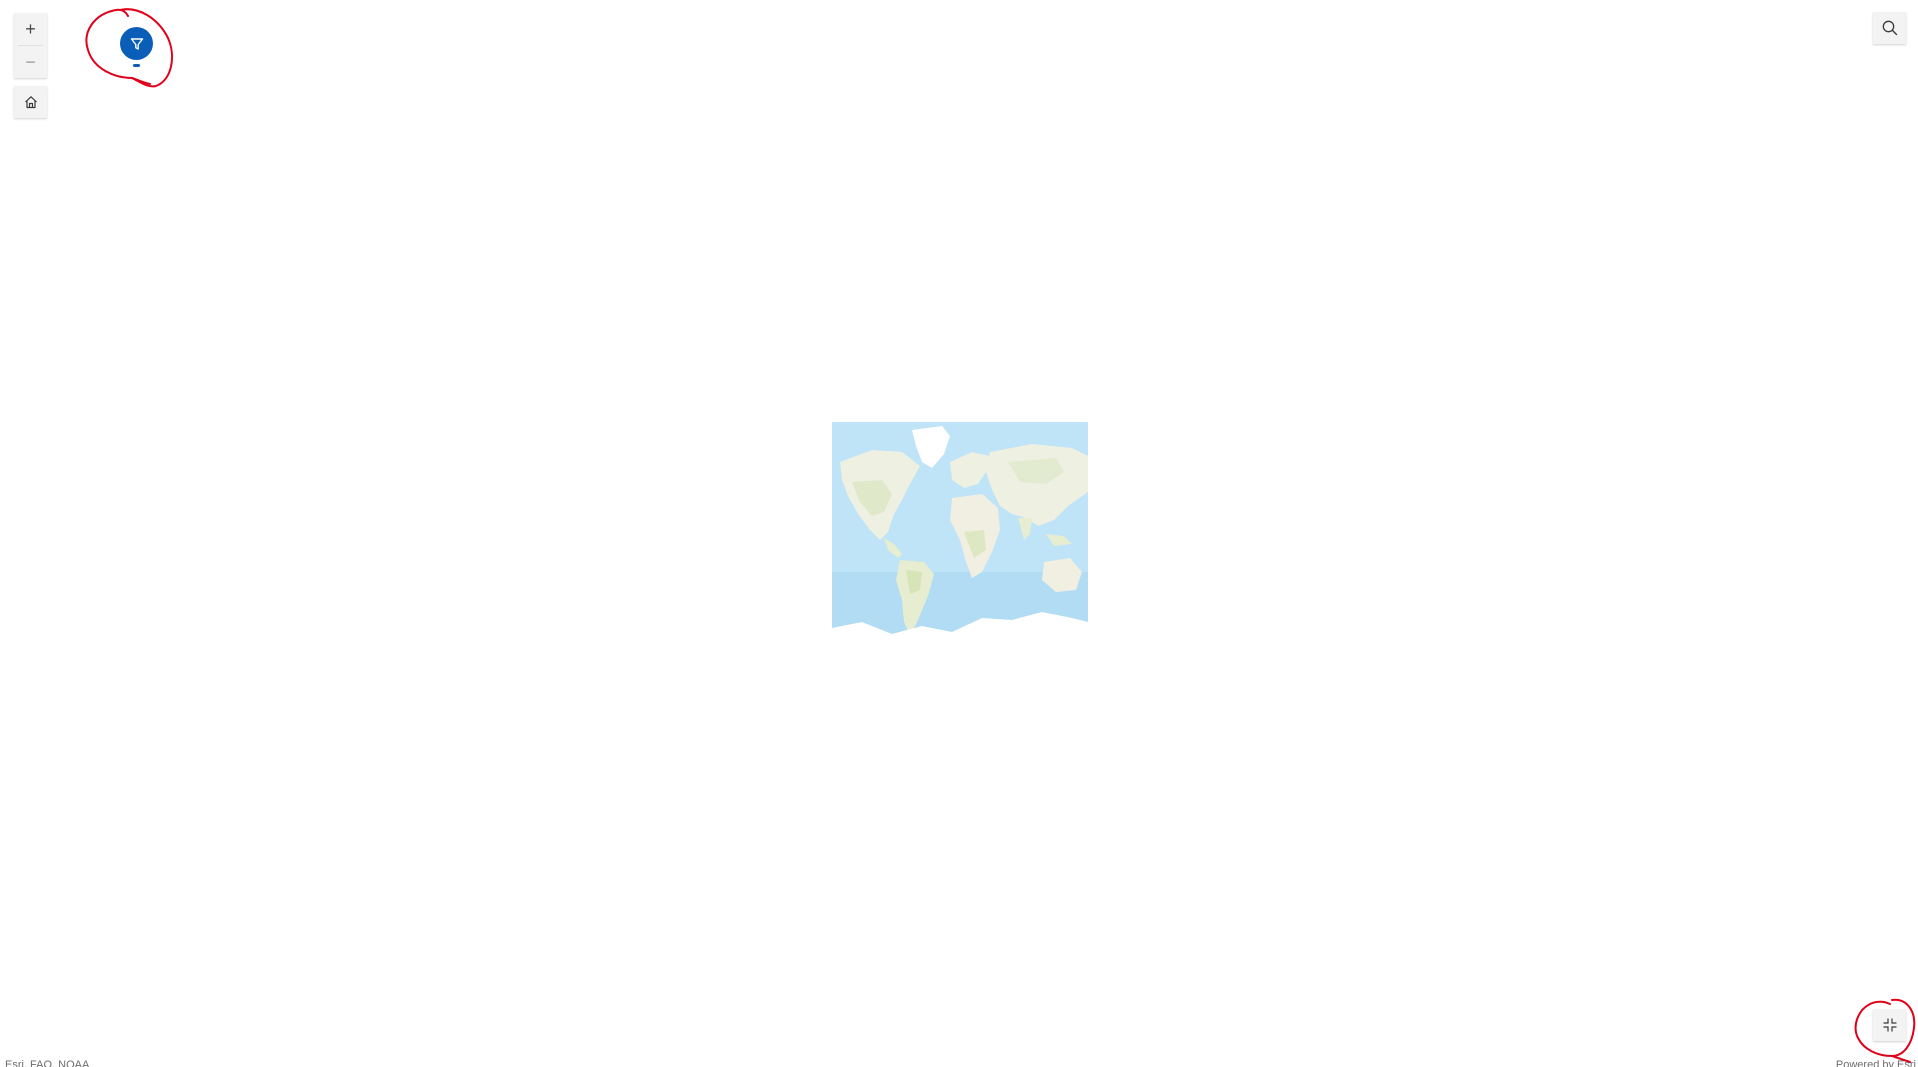  I want to click on minus-icon: −, so click(30, 62).